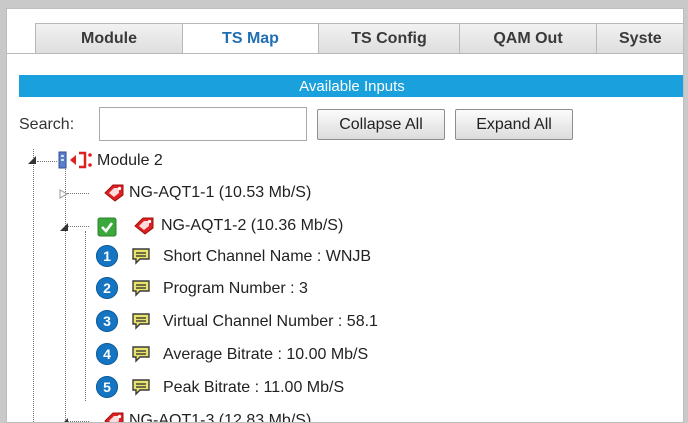 This screenshot has height=423, width=688. Describe the element at coordinates (252, 226) in the screenshot. I see `input-label: NG-AQT1-2 (10.36 Mb/S)` at that location.